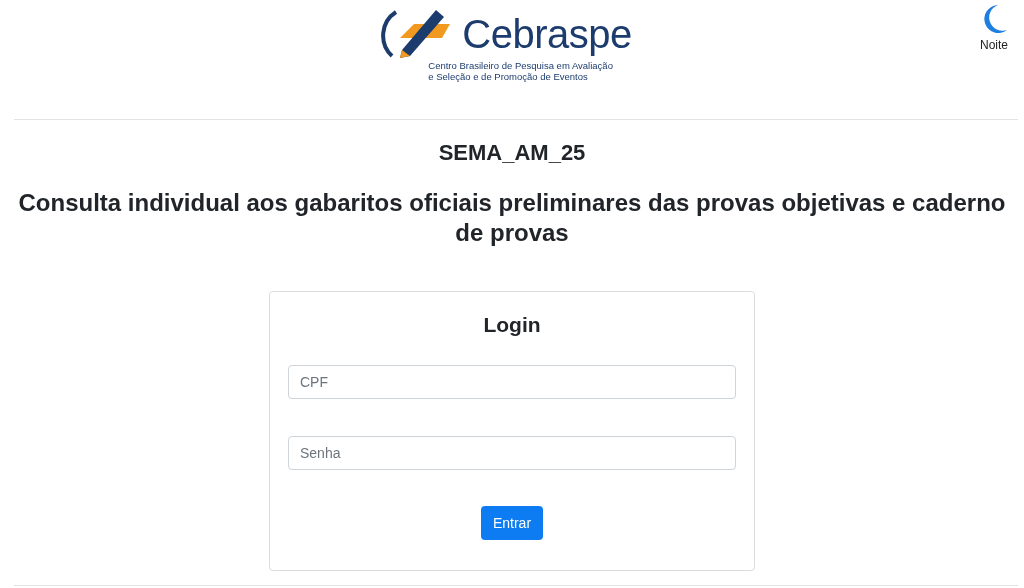  Describe the element at coordinates (512, 453) in the screenshot. I see `input-field: Senha` at that location.